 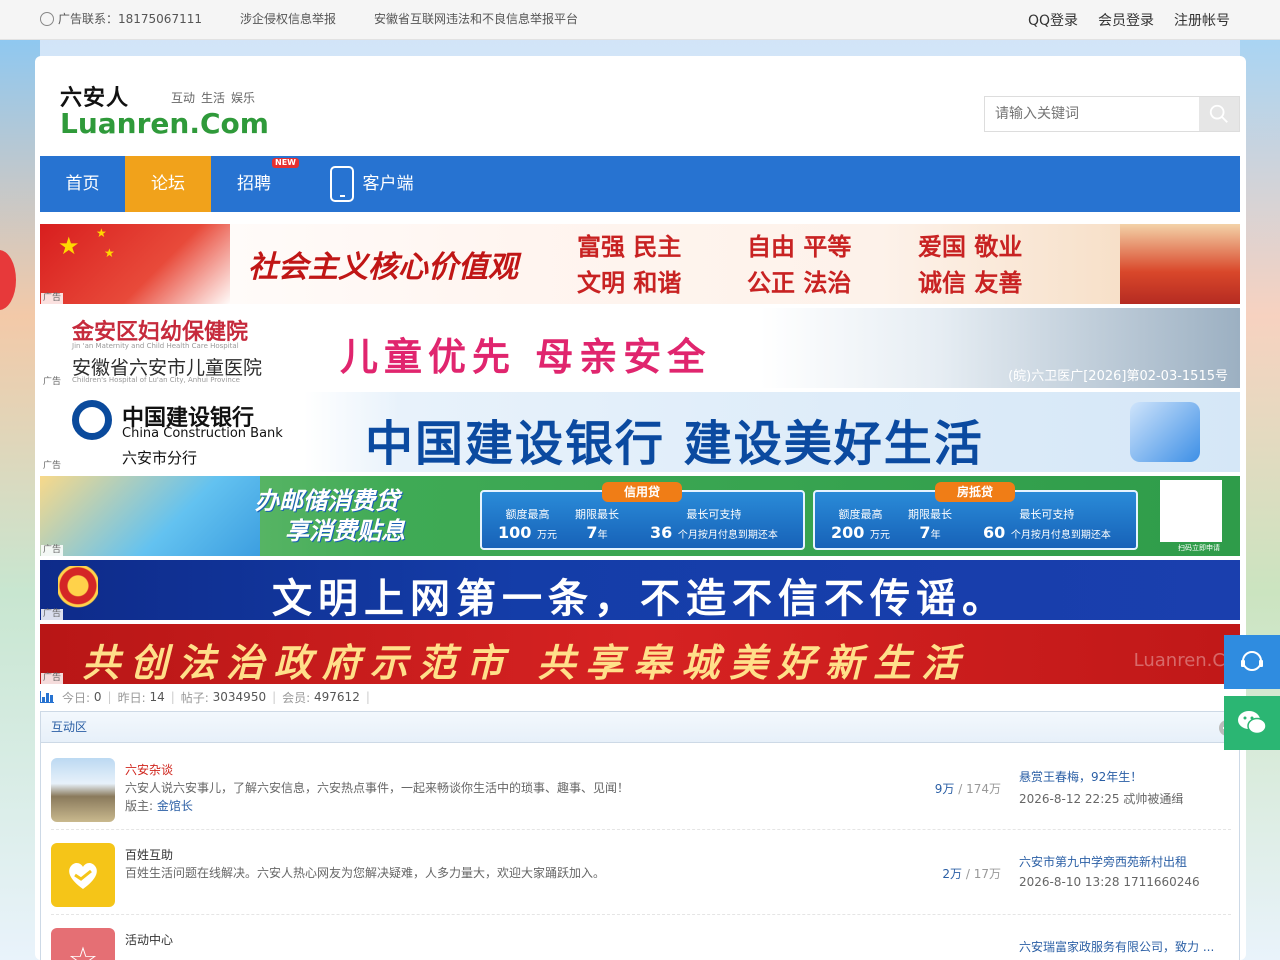 I want to click on unit: 个月按月付息到期还本, so click(x=727, y=535).